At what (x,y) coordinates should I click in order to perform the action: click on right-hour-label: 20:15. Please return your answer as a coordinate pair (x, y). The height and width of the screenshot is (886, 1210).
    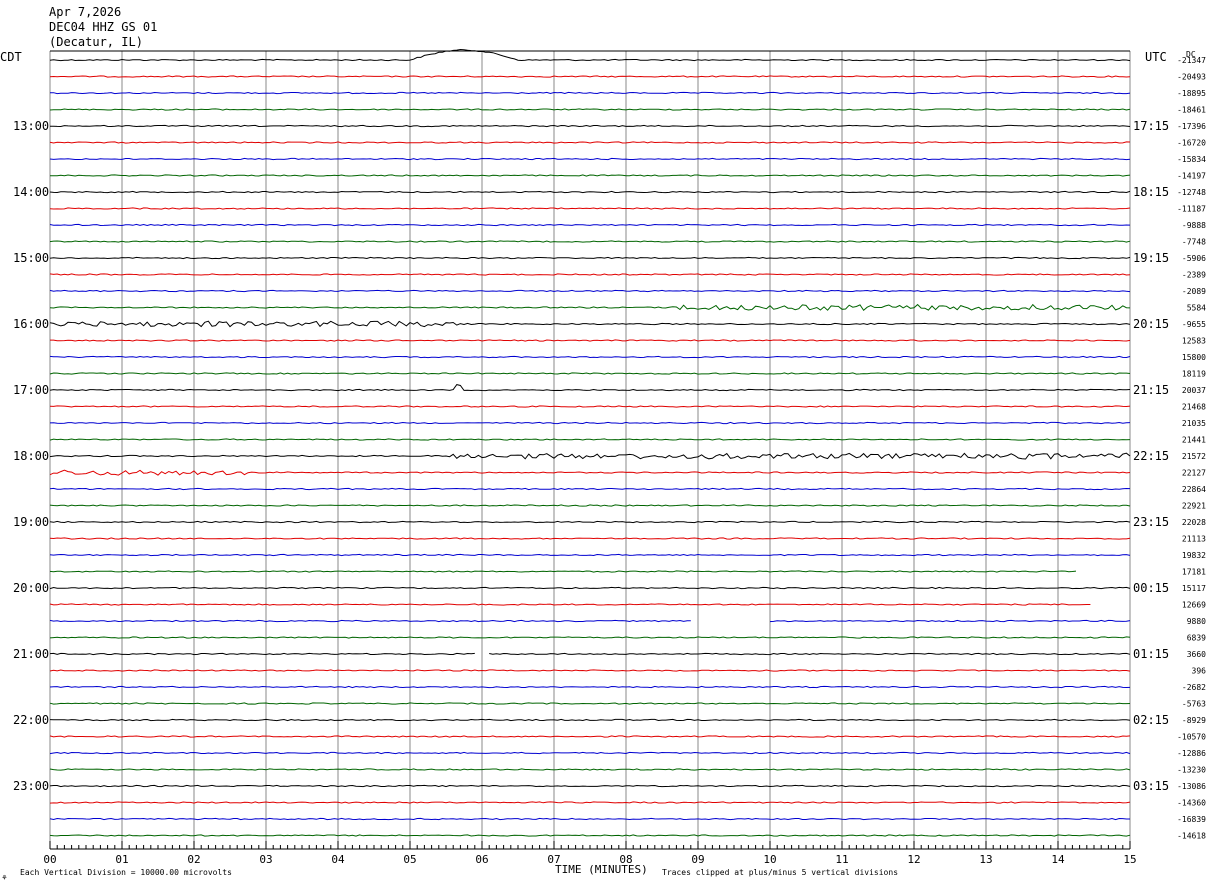
    Looking at the image, I should click on (1151, 324).